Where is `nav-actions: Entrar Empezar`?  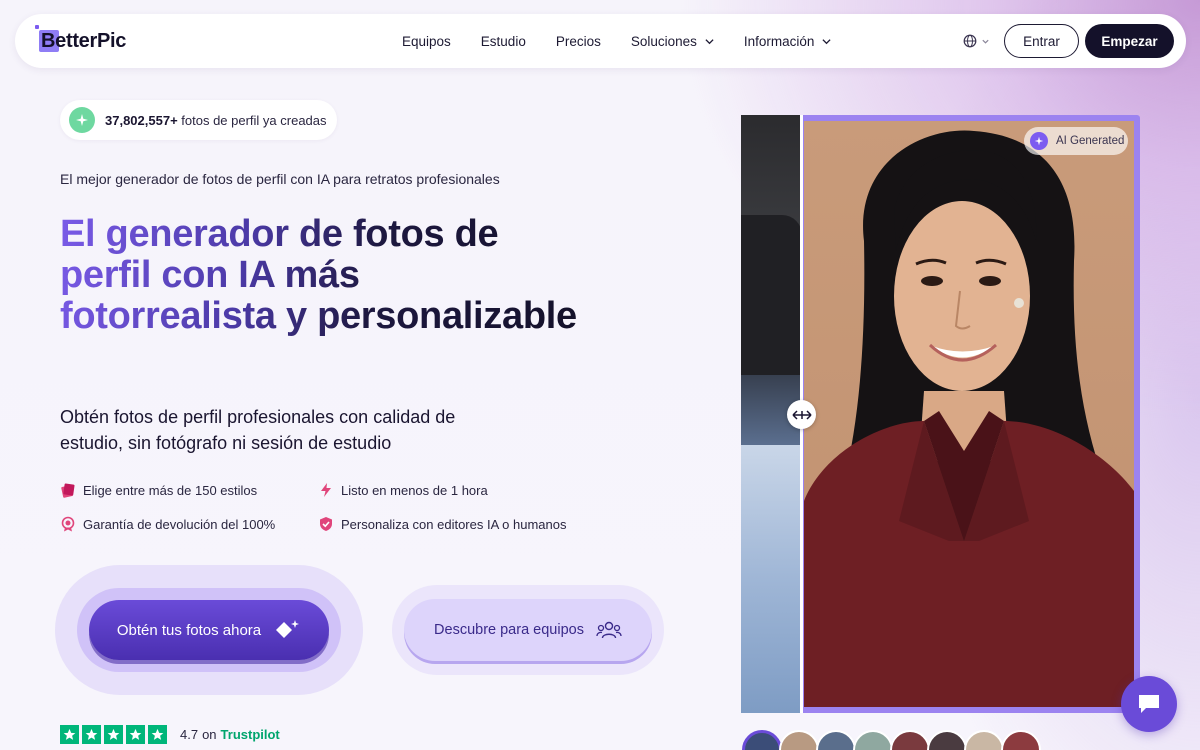
nav-actions: Entrar Empezar is located at coordinates (1068, 41).